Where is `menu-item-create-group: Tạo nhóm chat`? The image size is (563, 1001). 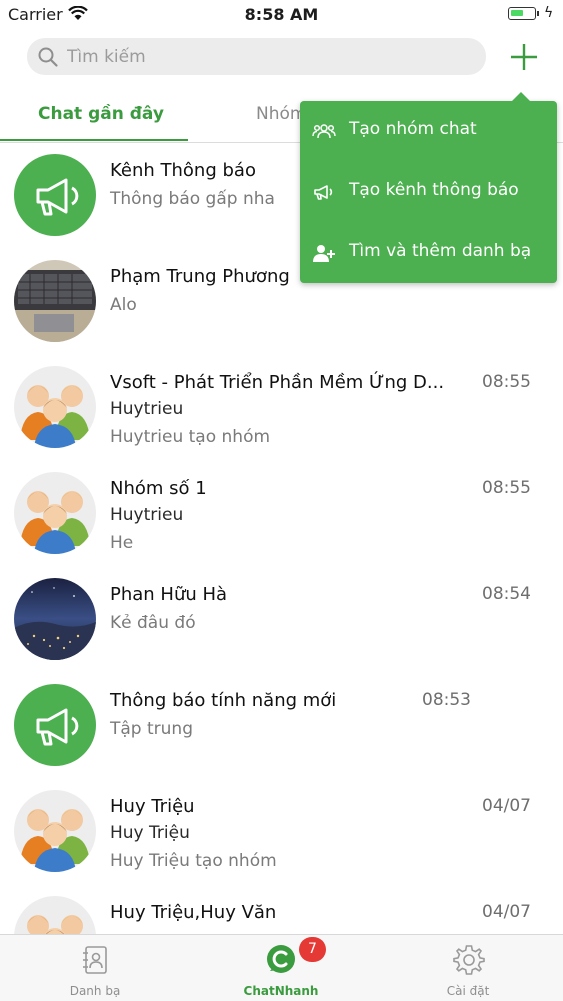 menu-item-create-group: Tạo nhóm chat is located at coordinates (428, 131).